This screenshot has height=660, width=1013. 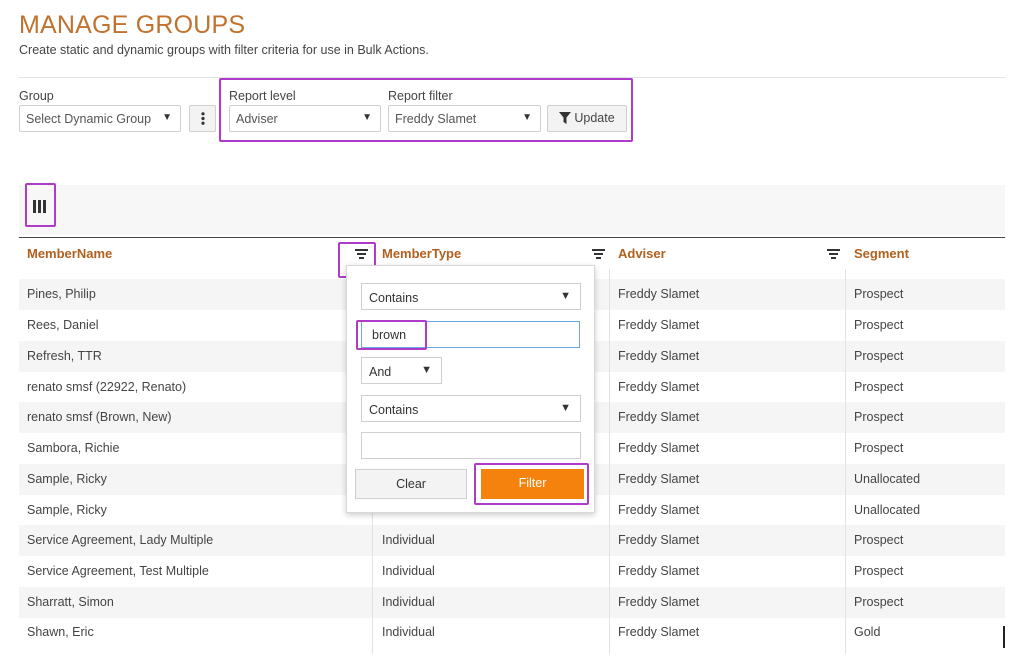 I want to click on highlight-report-controls, so click(x=426, y=110).